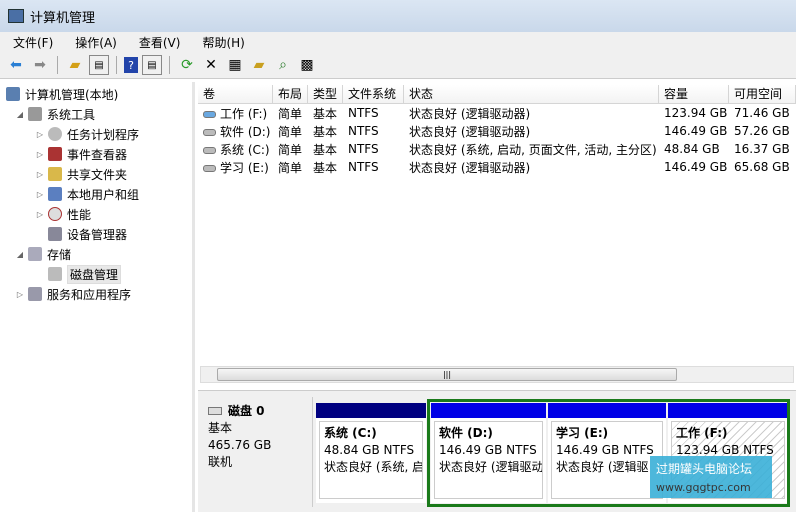 The width and height of the screenshot is (796, 512). I want to click on settings-icon: ▩, so click(307, 65).